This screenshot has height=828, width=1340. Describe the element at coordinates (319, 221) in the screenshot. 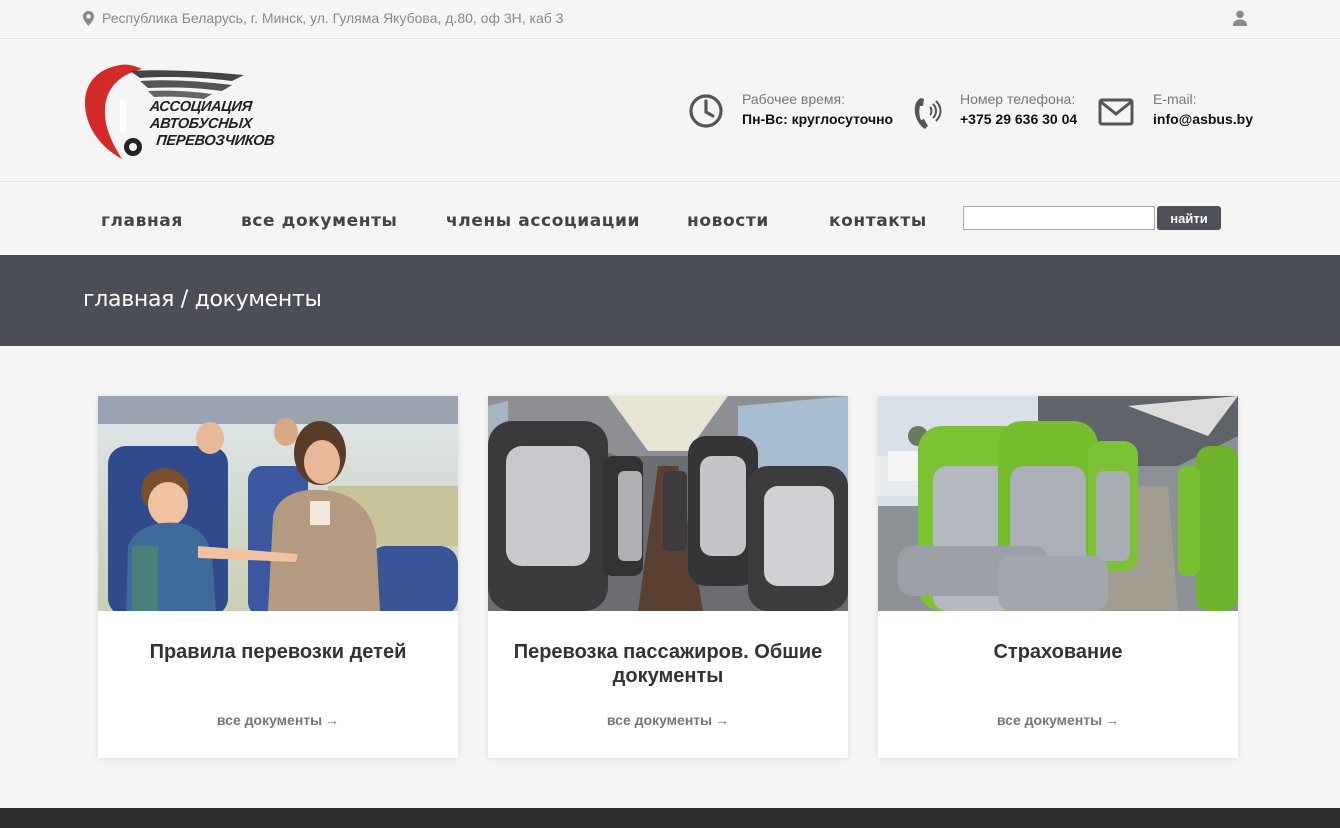

I see `nav-item-all-documents: все документы` at that location.